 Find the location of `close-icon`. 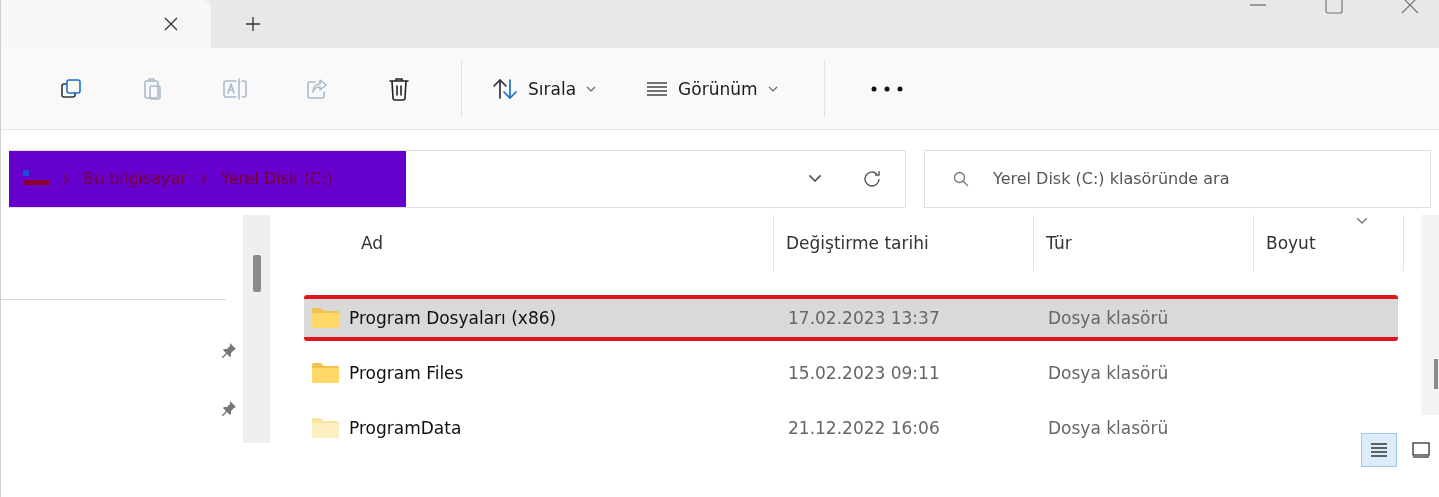

close-icon is located at coordinates (171, 24).